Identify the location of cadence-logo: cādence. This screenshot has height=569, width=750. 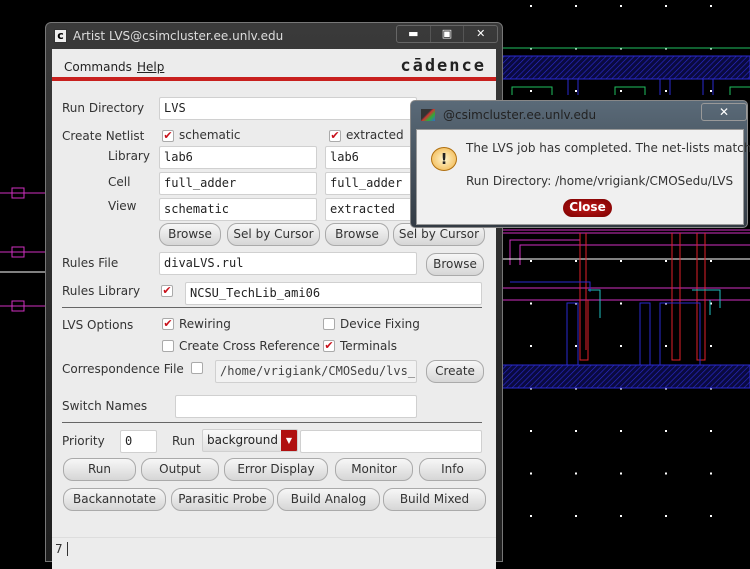
(443, 66).